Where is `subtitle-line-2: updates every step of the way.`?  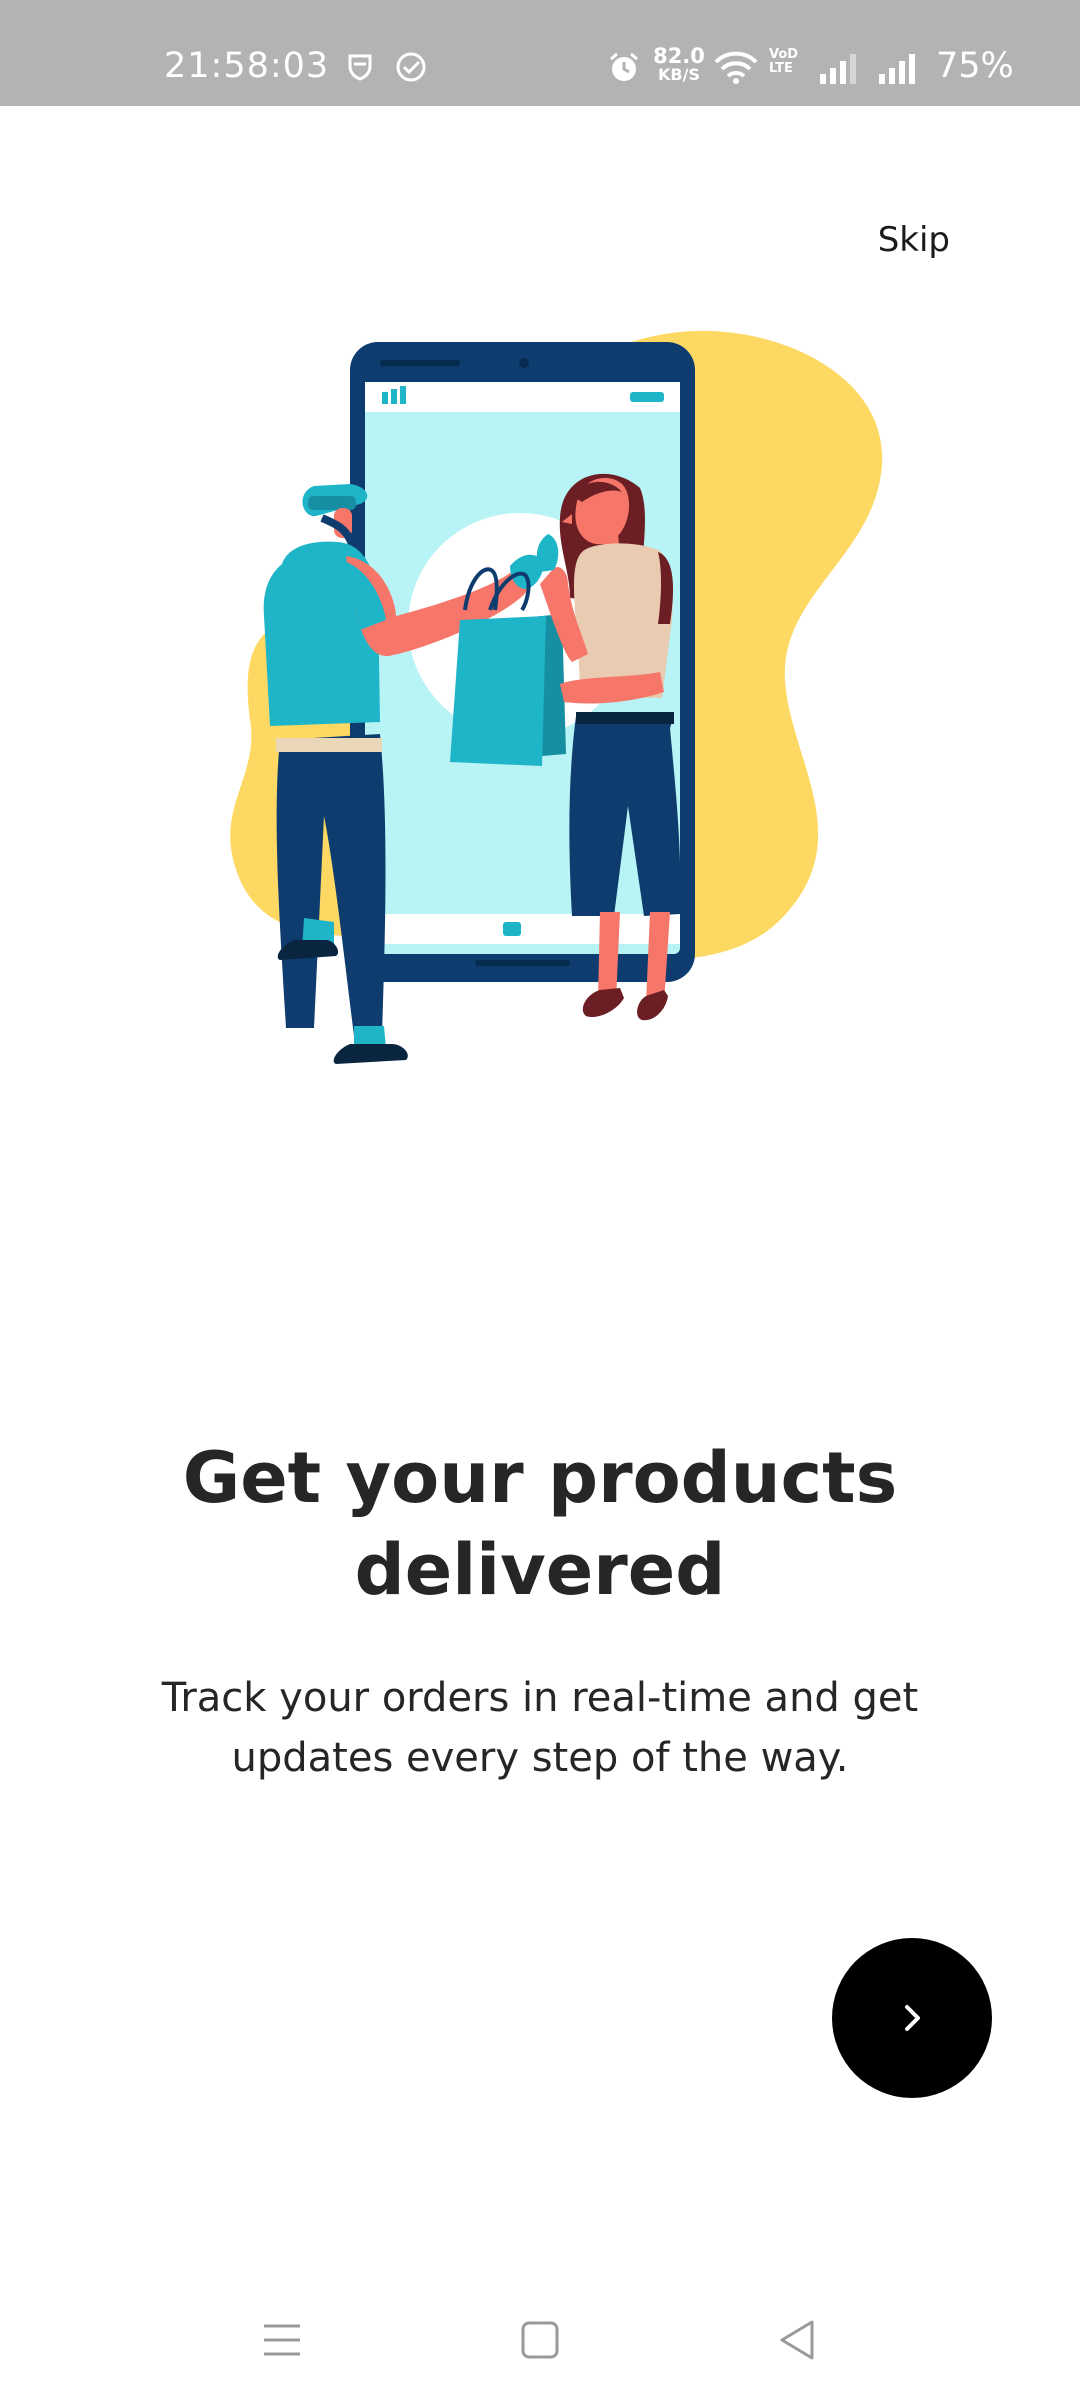 subtitle-line-2: updates every step of the way. is located at coordinates (540, 1758).